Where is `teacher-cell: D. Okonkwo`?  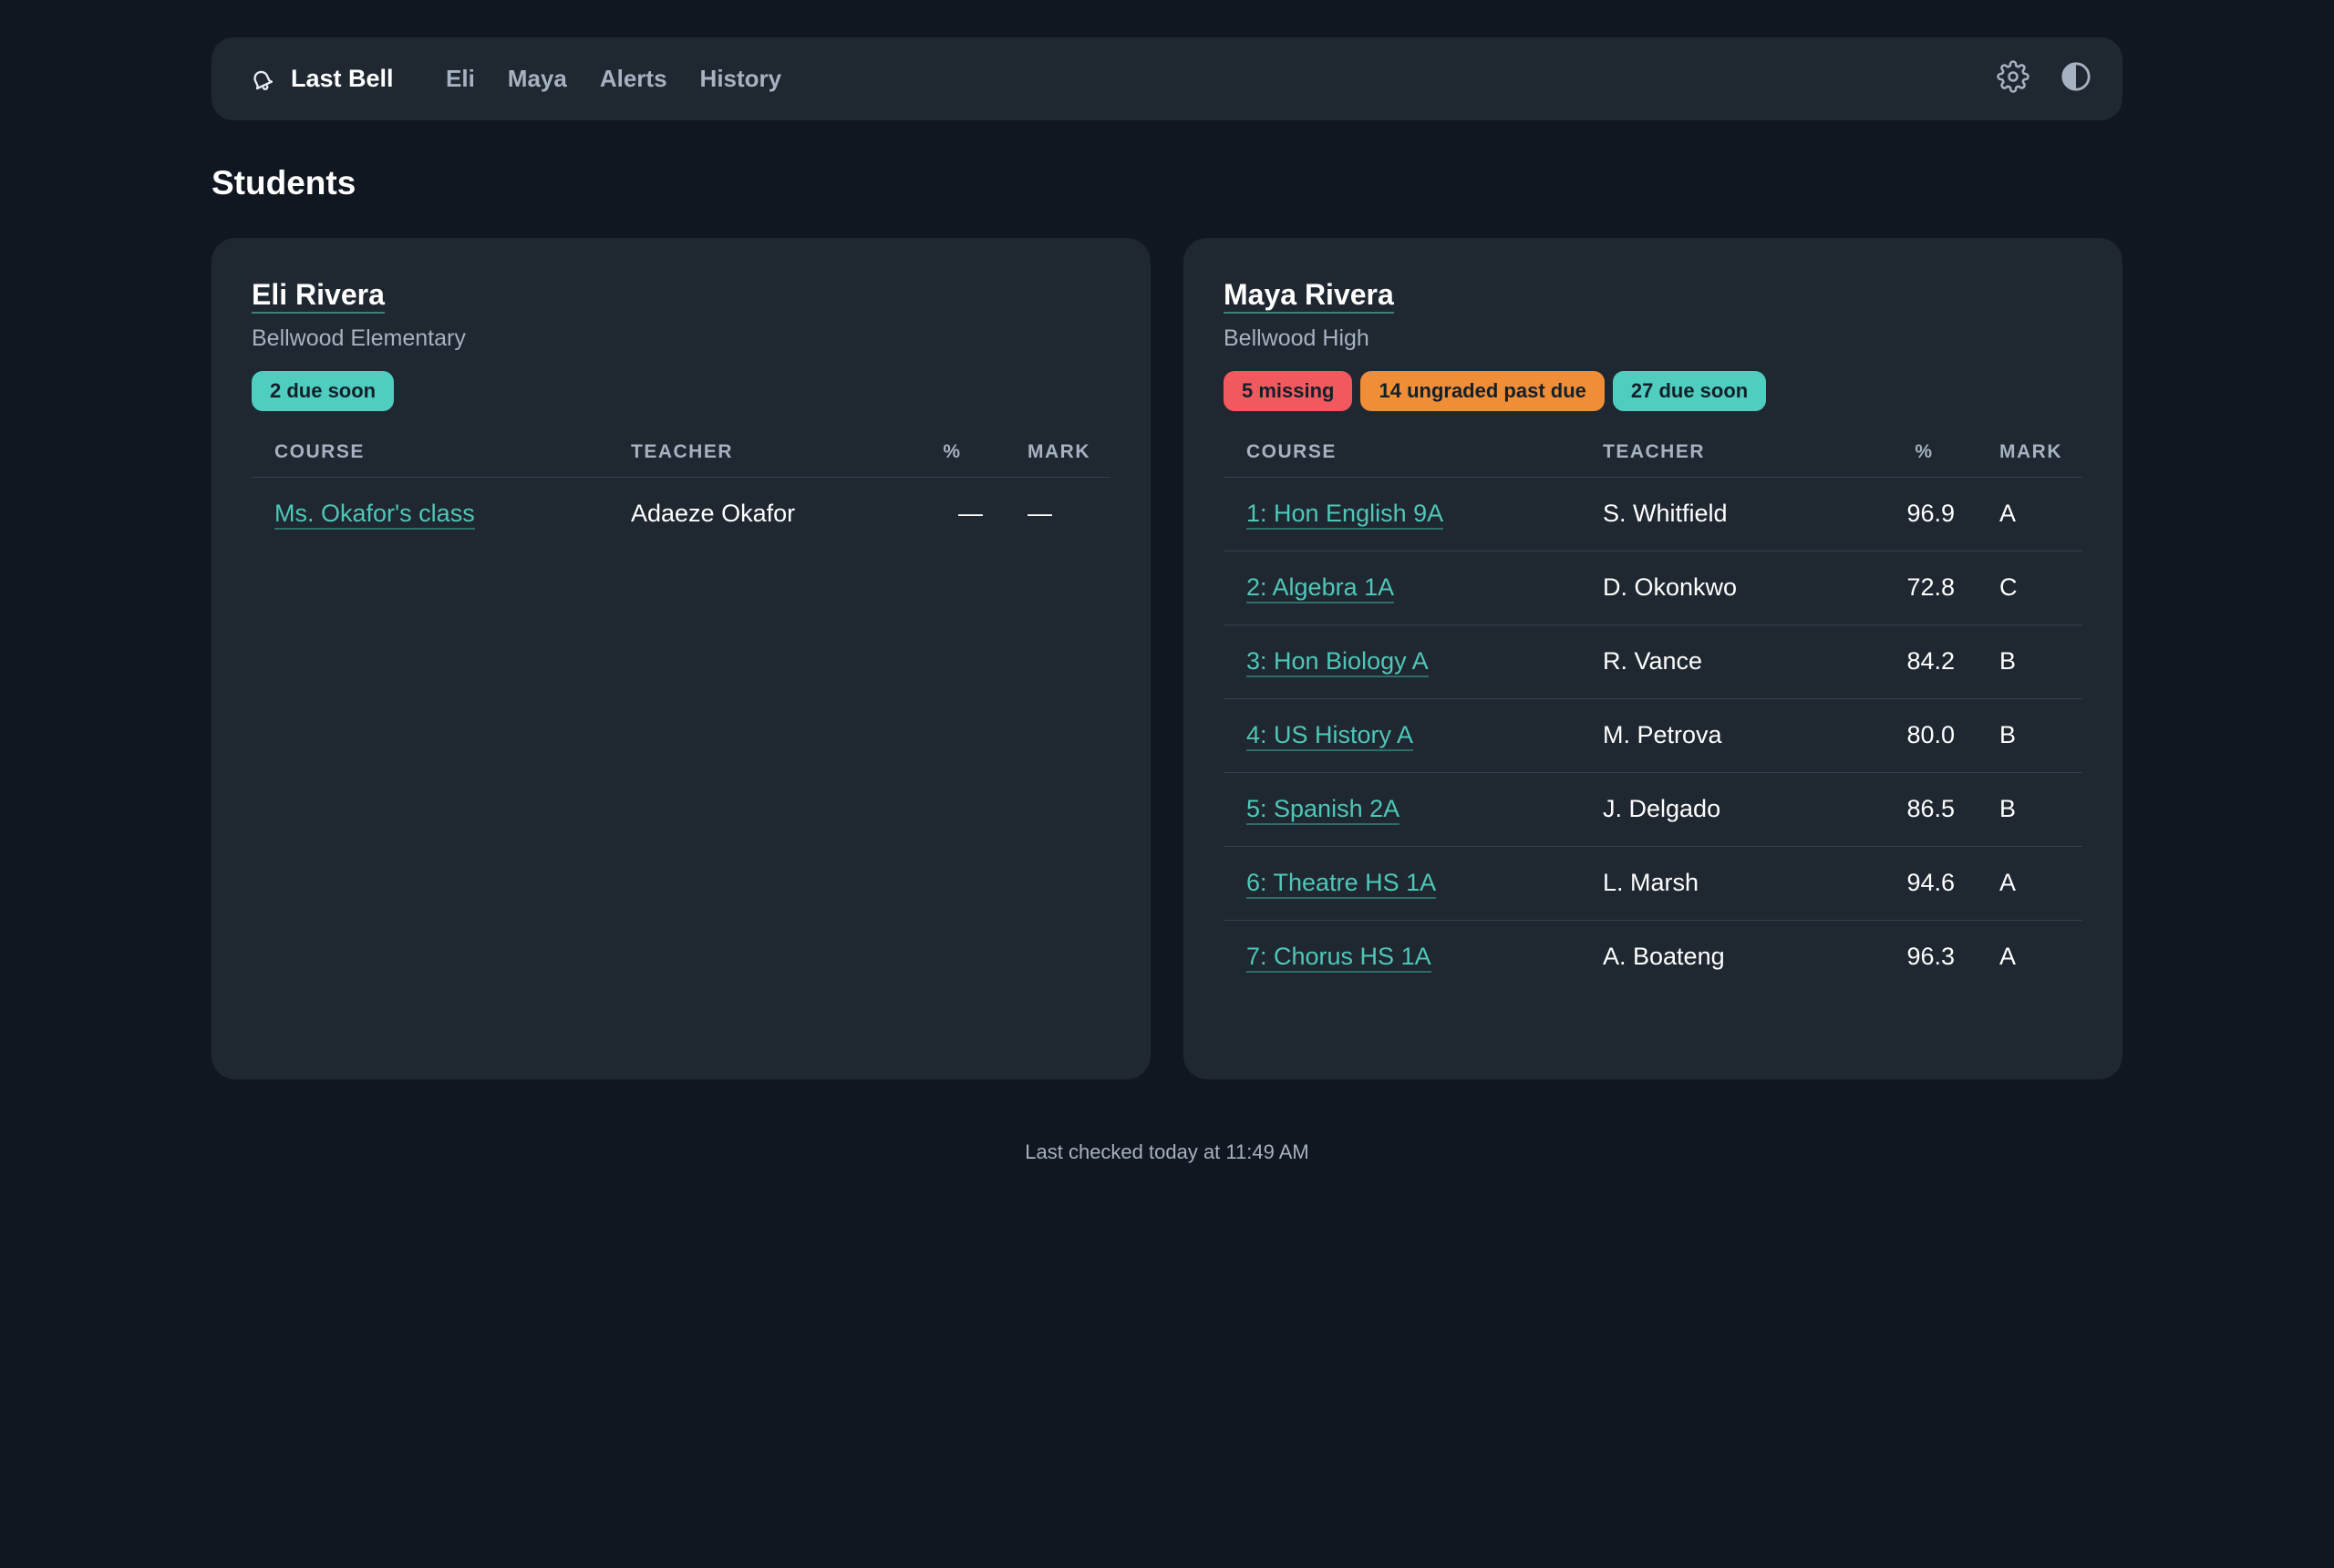
teacher-cell: D. Okonkwo is located at coordinates (1726, 588).